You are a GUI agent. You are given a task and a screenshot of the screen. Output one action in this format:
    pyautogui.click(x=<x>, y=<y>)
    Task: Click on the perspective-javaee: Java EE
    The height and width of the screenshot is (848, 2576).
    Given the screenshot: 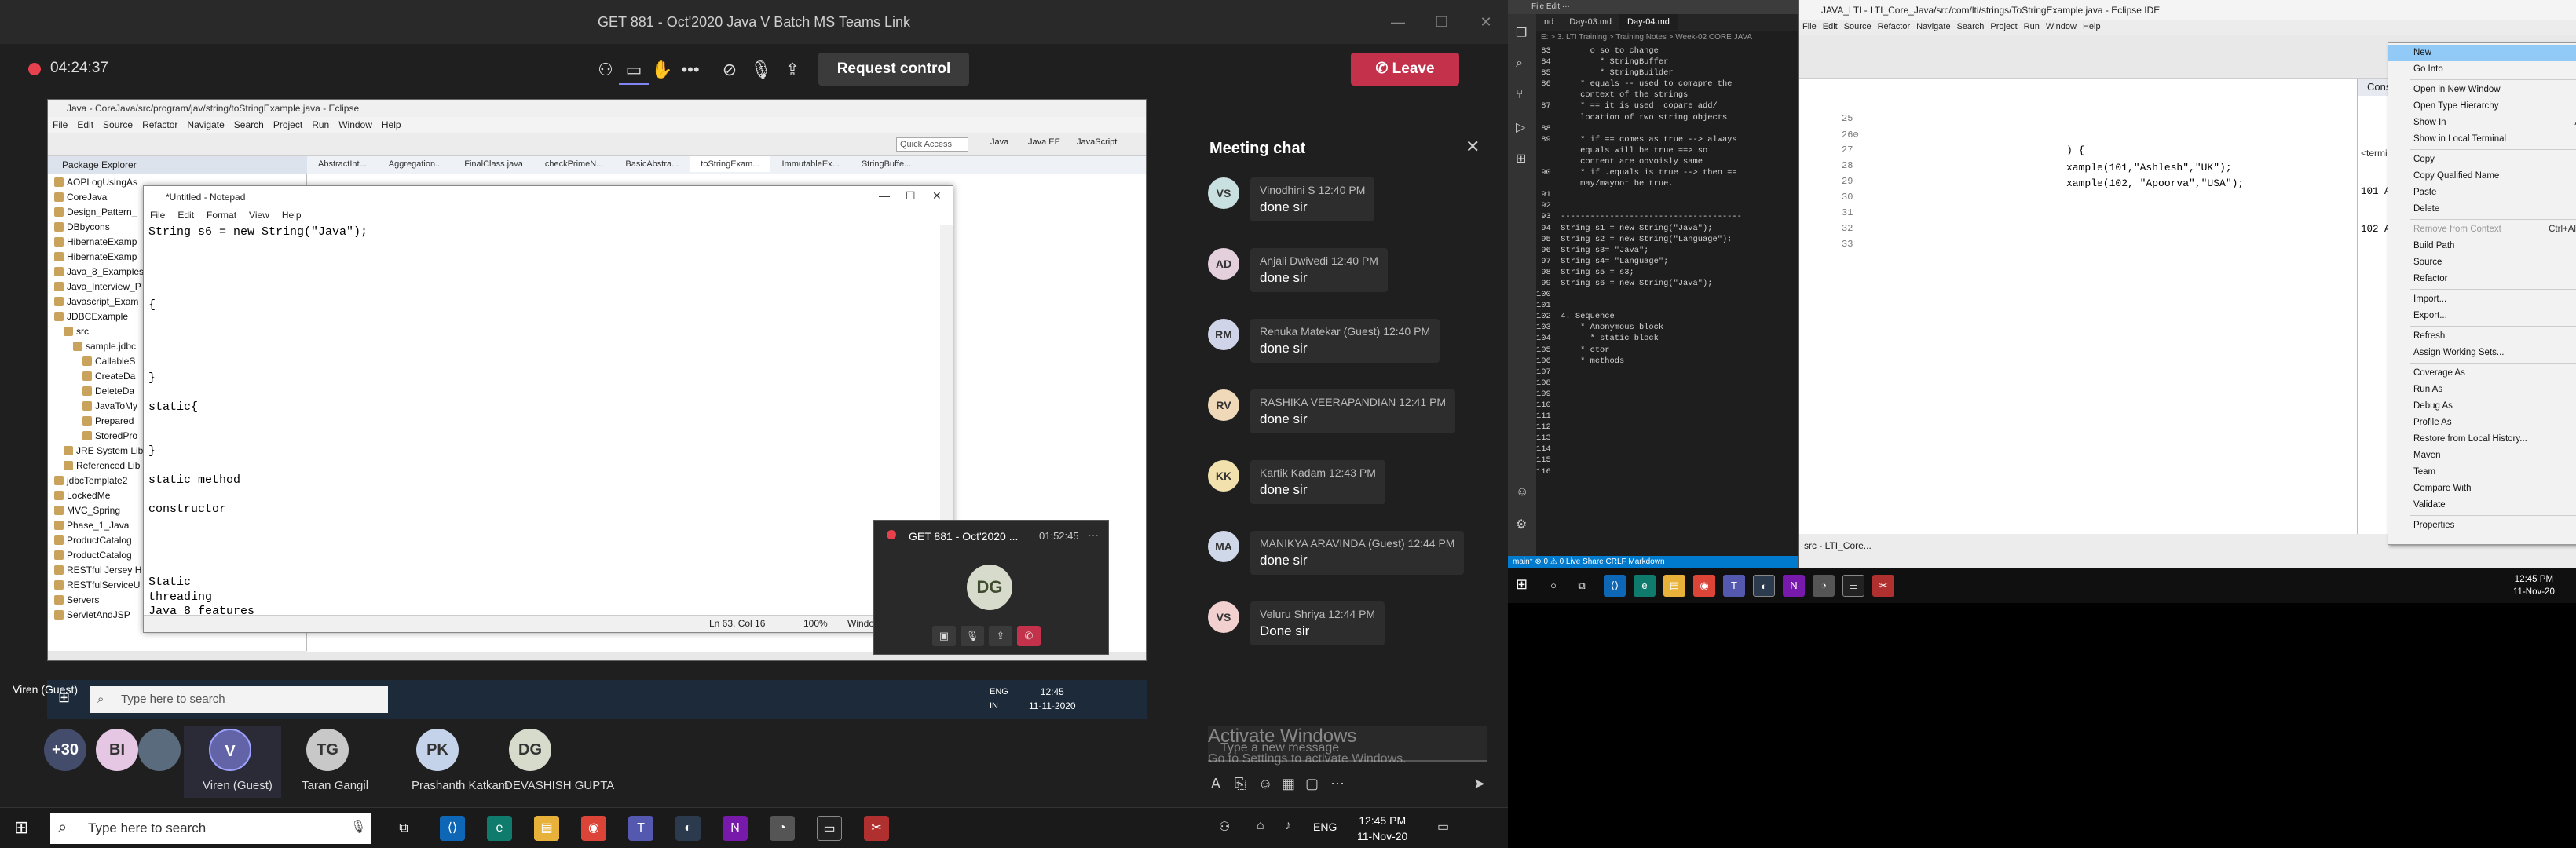 What is the action you would take?
    pyautogui.click(x=1044, y=142)
    